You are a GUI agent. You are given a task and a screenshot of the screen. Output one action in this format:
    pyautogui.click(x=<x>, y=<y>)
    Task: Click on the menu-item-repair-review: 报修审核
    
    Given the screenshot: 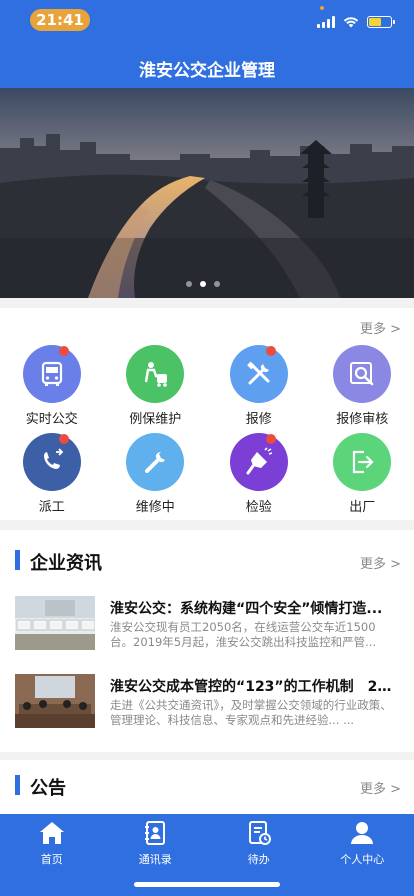 What is the action you would take?
    pyautogui.click(x=362, y=386)
    